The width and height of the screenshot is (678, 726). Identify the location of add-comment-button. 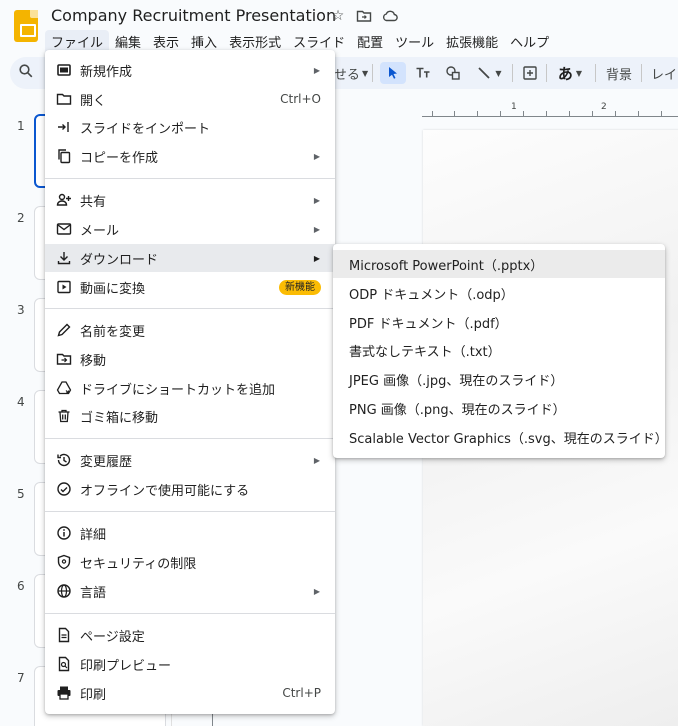
(530, 73).